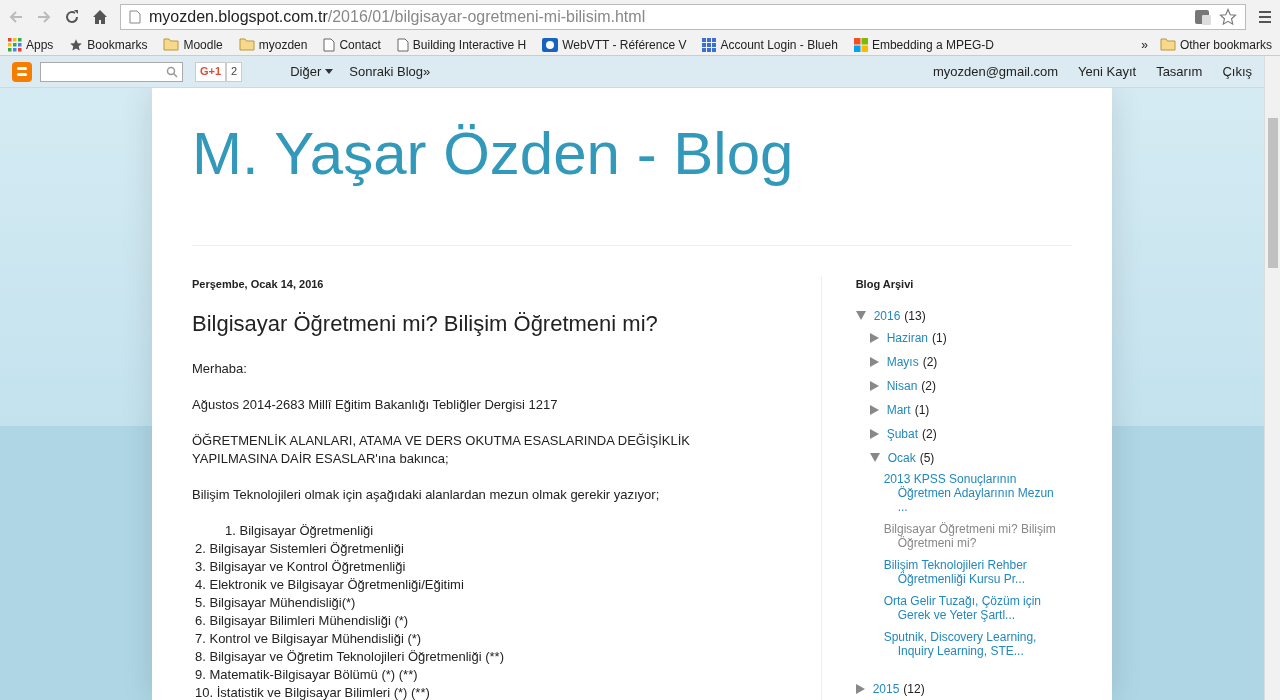 This screenshot has height=700, width=1280. I want to click on url-path: /2016/01/bilgisayar-ogretmeni-mi-bilisim.html, so click(487, 17).